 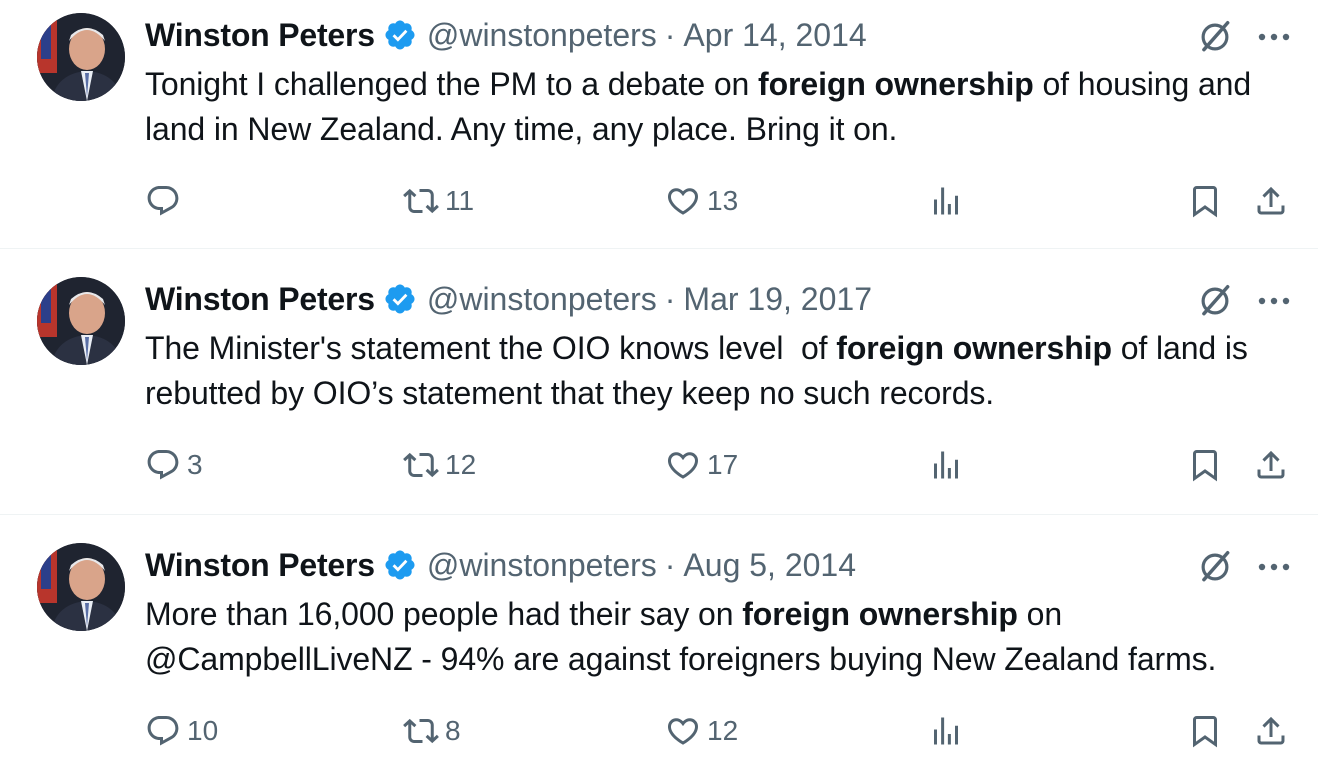 What do you see at coordinates (769, 565) in the screenshot?
I see `tweet-date: Aug 5, 2014` at bounding box center [769, 565].